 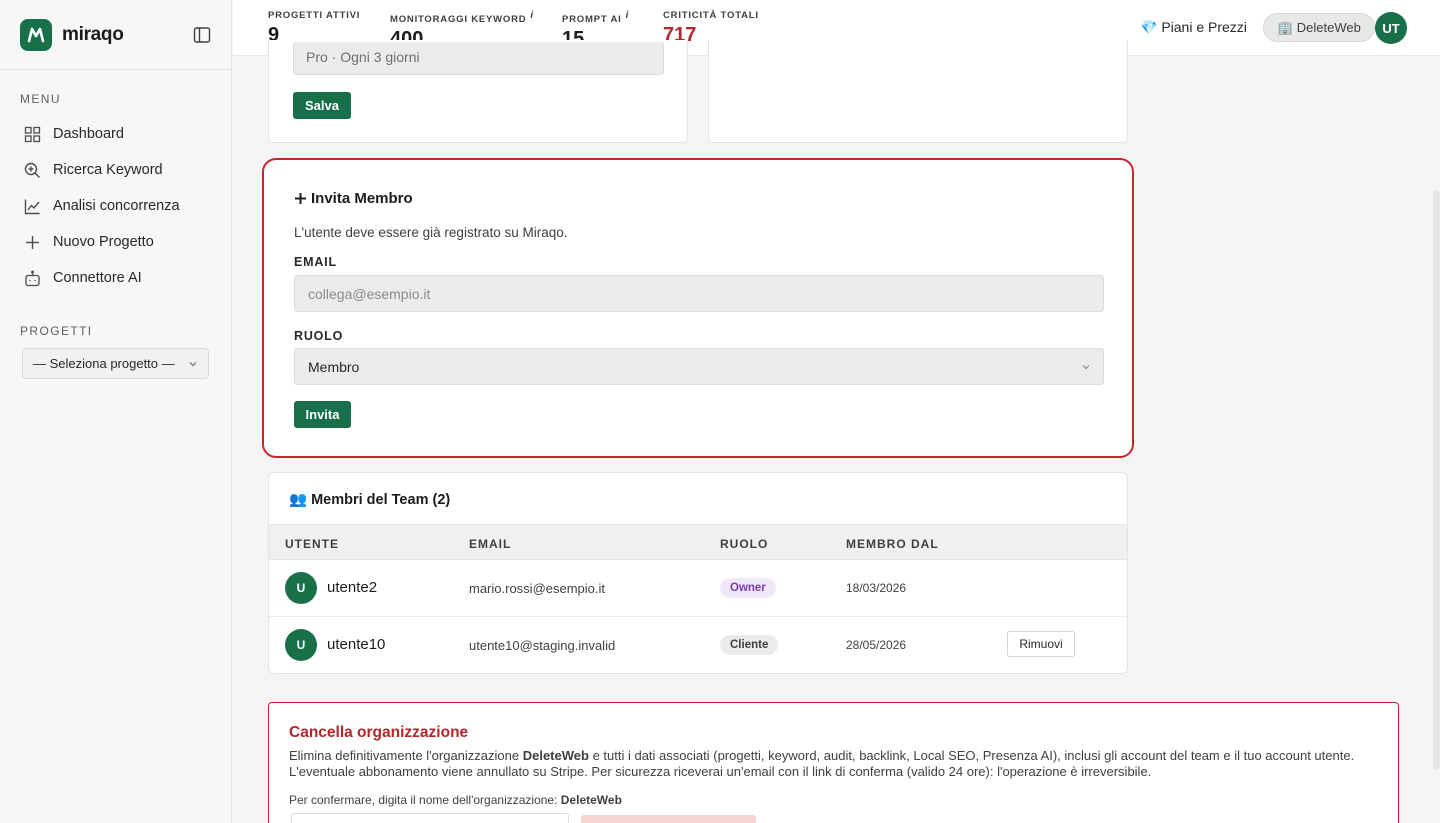 I want to click on column-header: RUOLO, so click(x=744, y=544).